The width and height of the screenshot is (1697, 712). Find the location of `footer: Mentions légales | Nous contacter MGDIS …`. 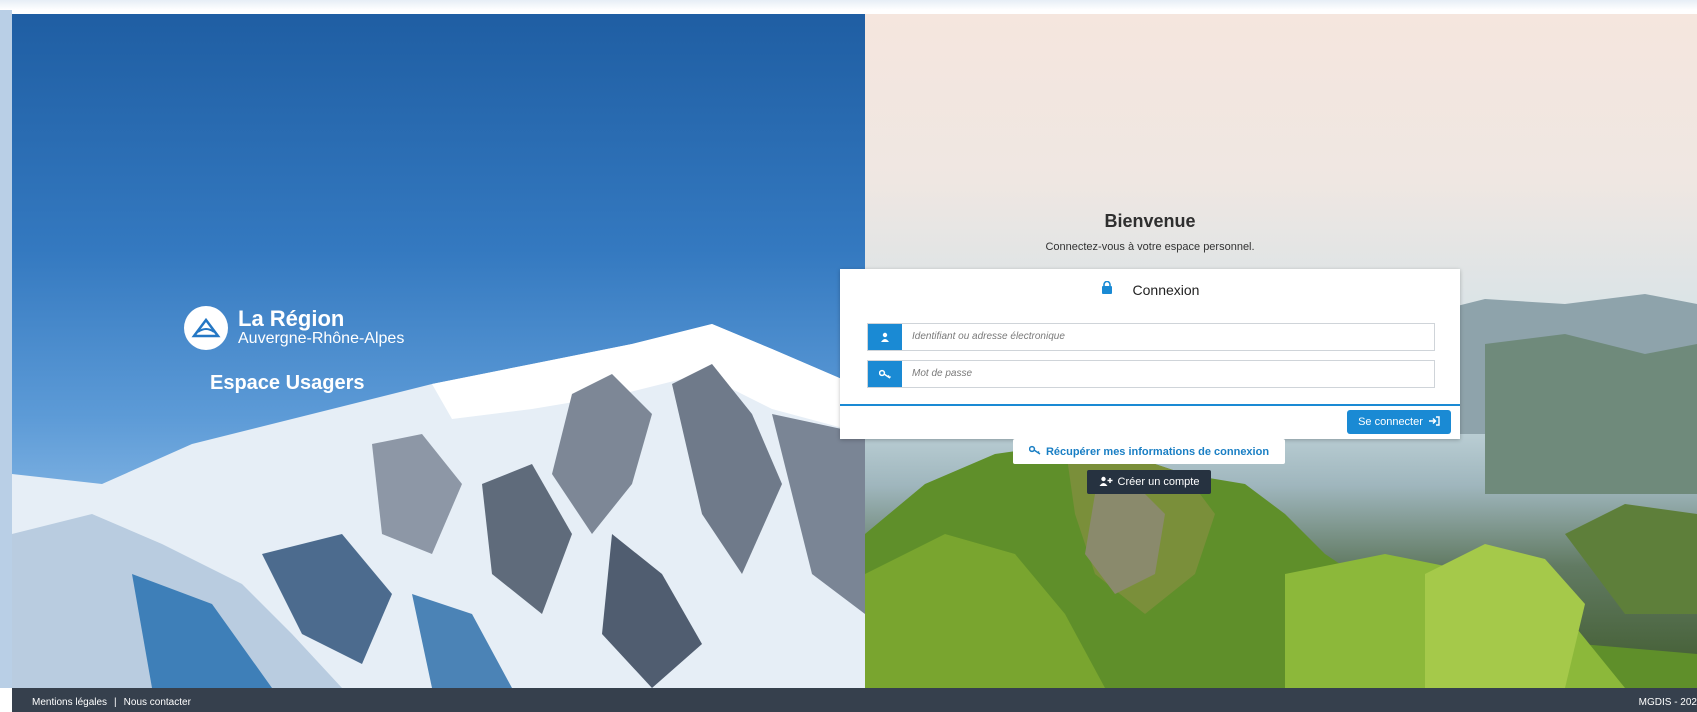

footer: Mentions légales | Nous contacter MGDIS … is located at coordinates (854, 700).